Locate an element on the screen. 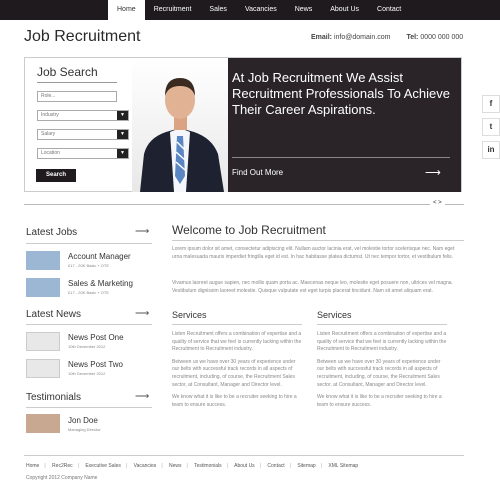  nav-vacancies: Vacancies is located at coordinates (261, 10).